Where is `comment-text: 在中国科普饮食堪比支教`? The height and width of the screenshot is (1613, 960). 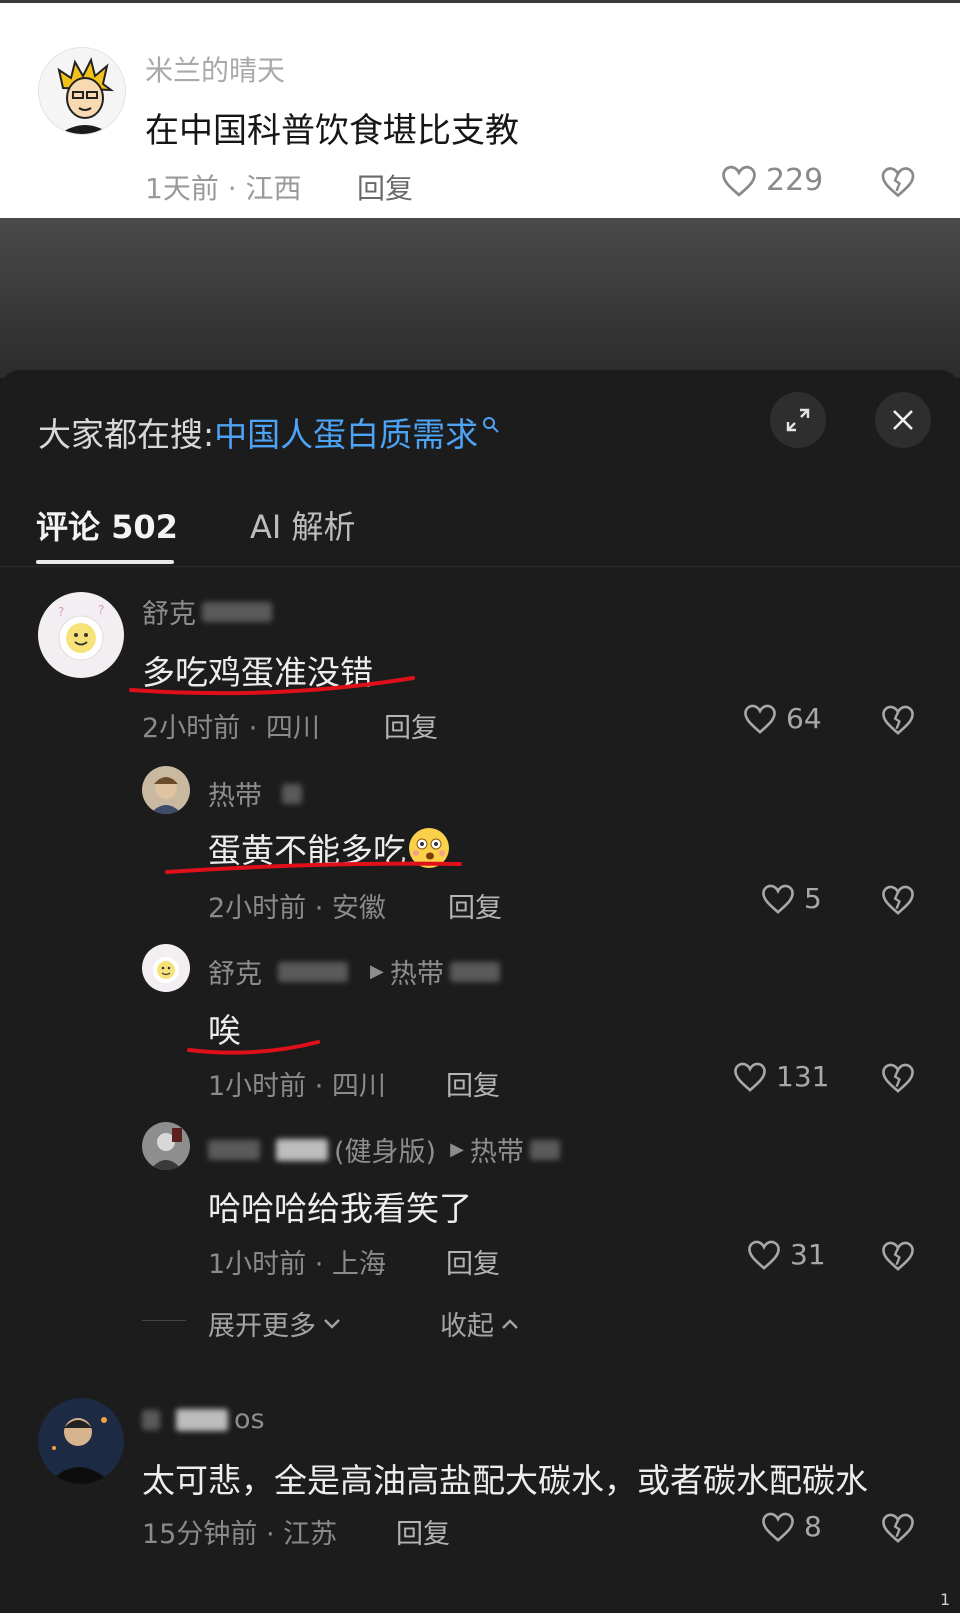 comment-text: 在中国科普饮食堪比支教 is located at coordinates (332, 131).